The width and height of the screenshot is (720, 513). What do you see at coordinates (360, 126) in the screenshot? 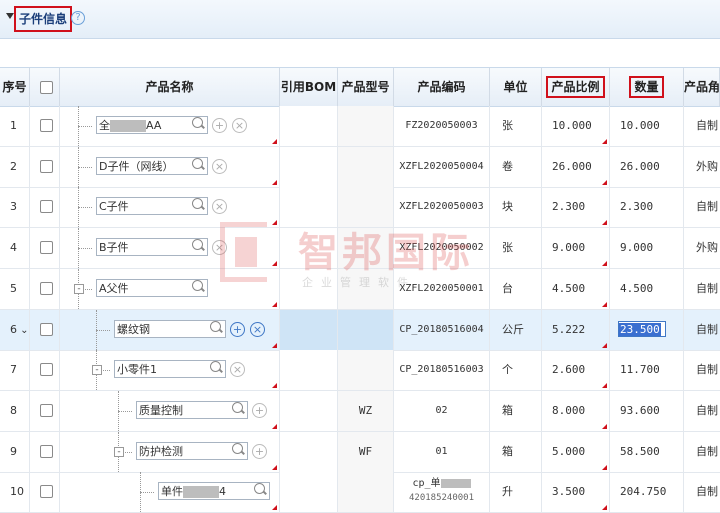
I see `table-row: 1 全 AA + × FZ2020050003 张 10.000 10.000 自制` at bounding box center [360, 126].